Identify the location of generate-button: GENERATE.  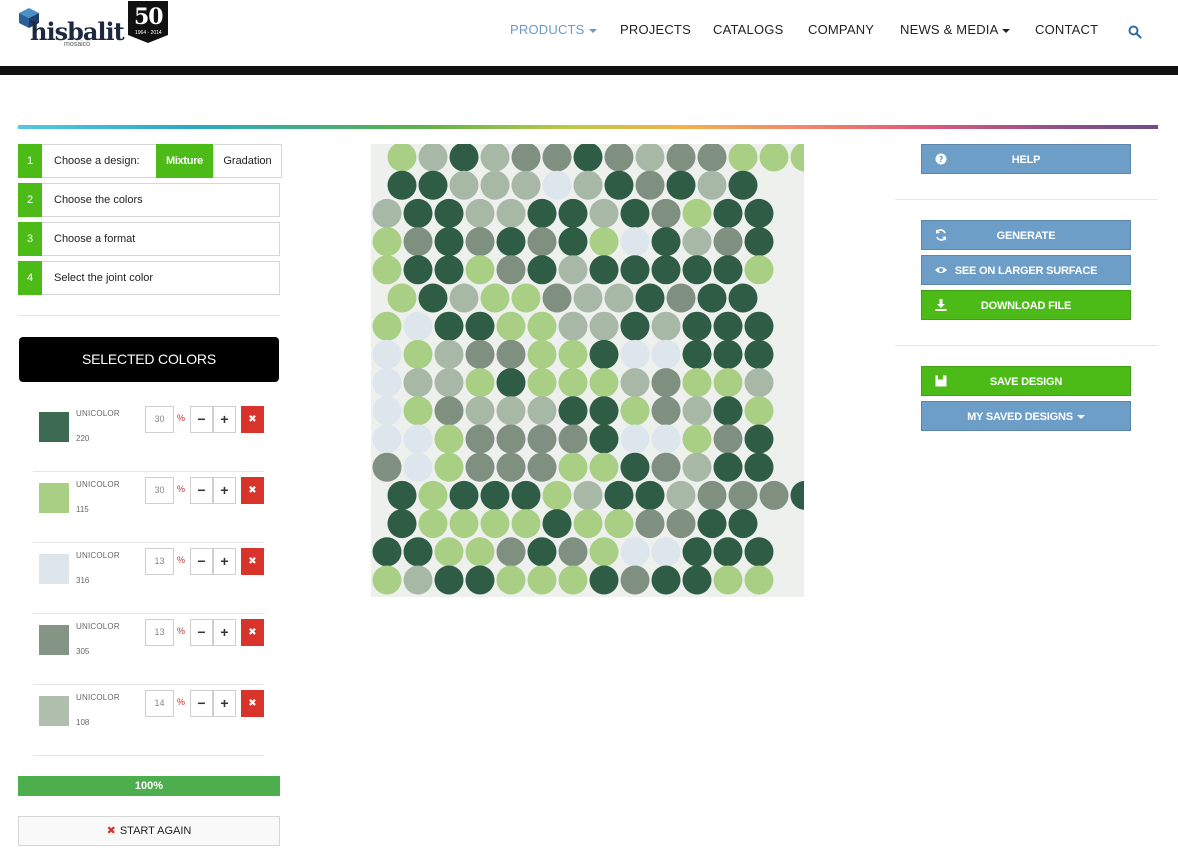
(1026, 235).